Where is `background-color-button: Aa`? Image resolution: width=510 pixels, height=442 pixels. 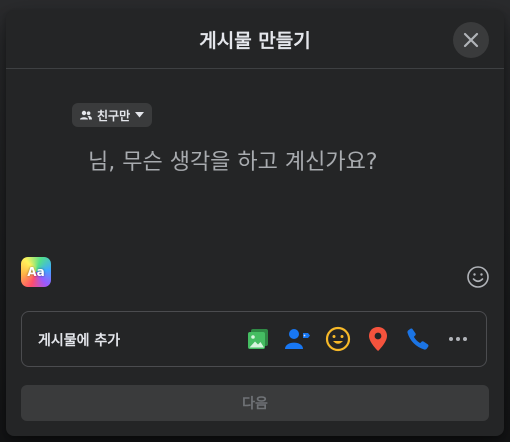
background-color-button: Aa is located at coordinates (36, 272).